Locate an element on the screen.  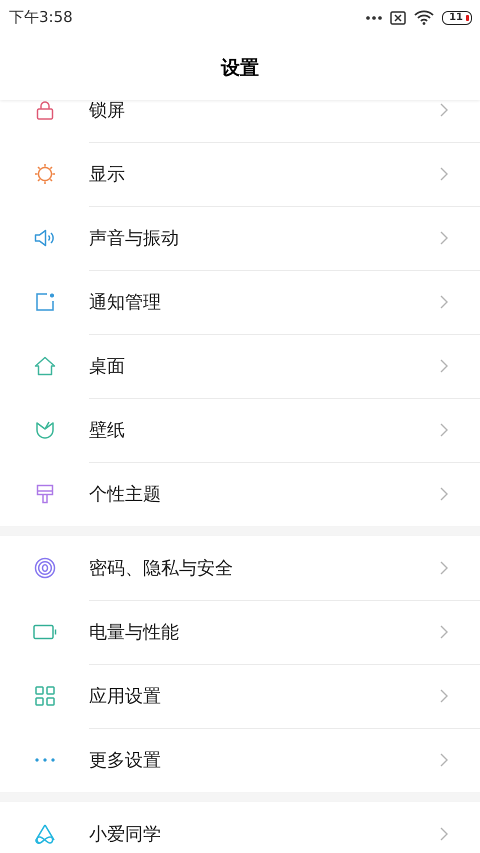
settings-item: 桌面 is located at coordinates (240, 366).